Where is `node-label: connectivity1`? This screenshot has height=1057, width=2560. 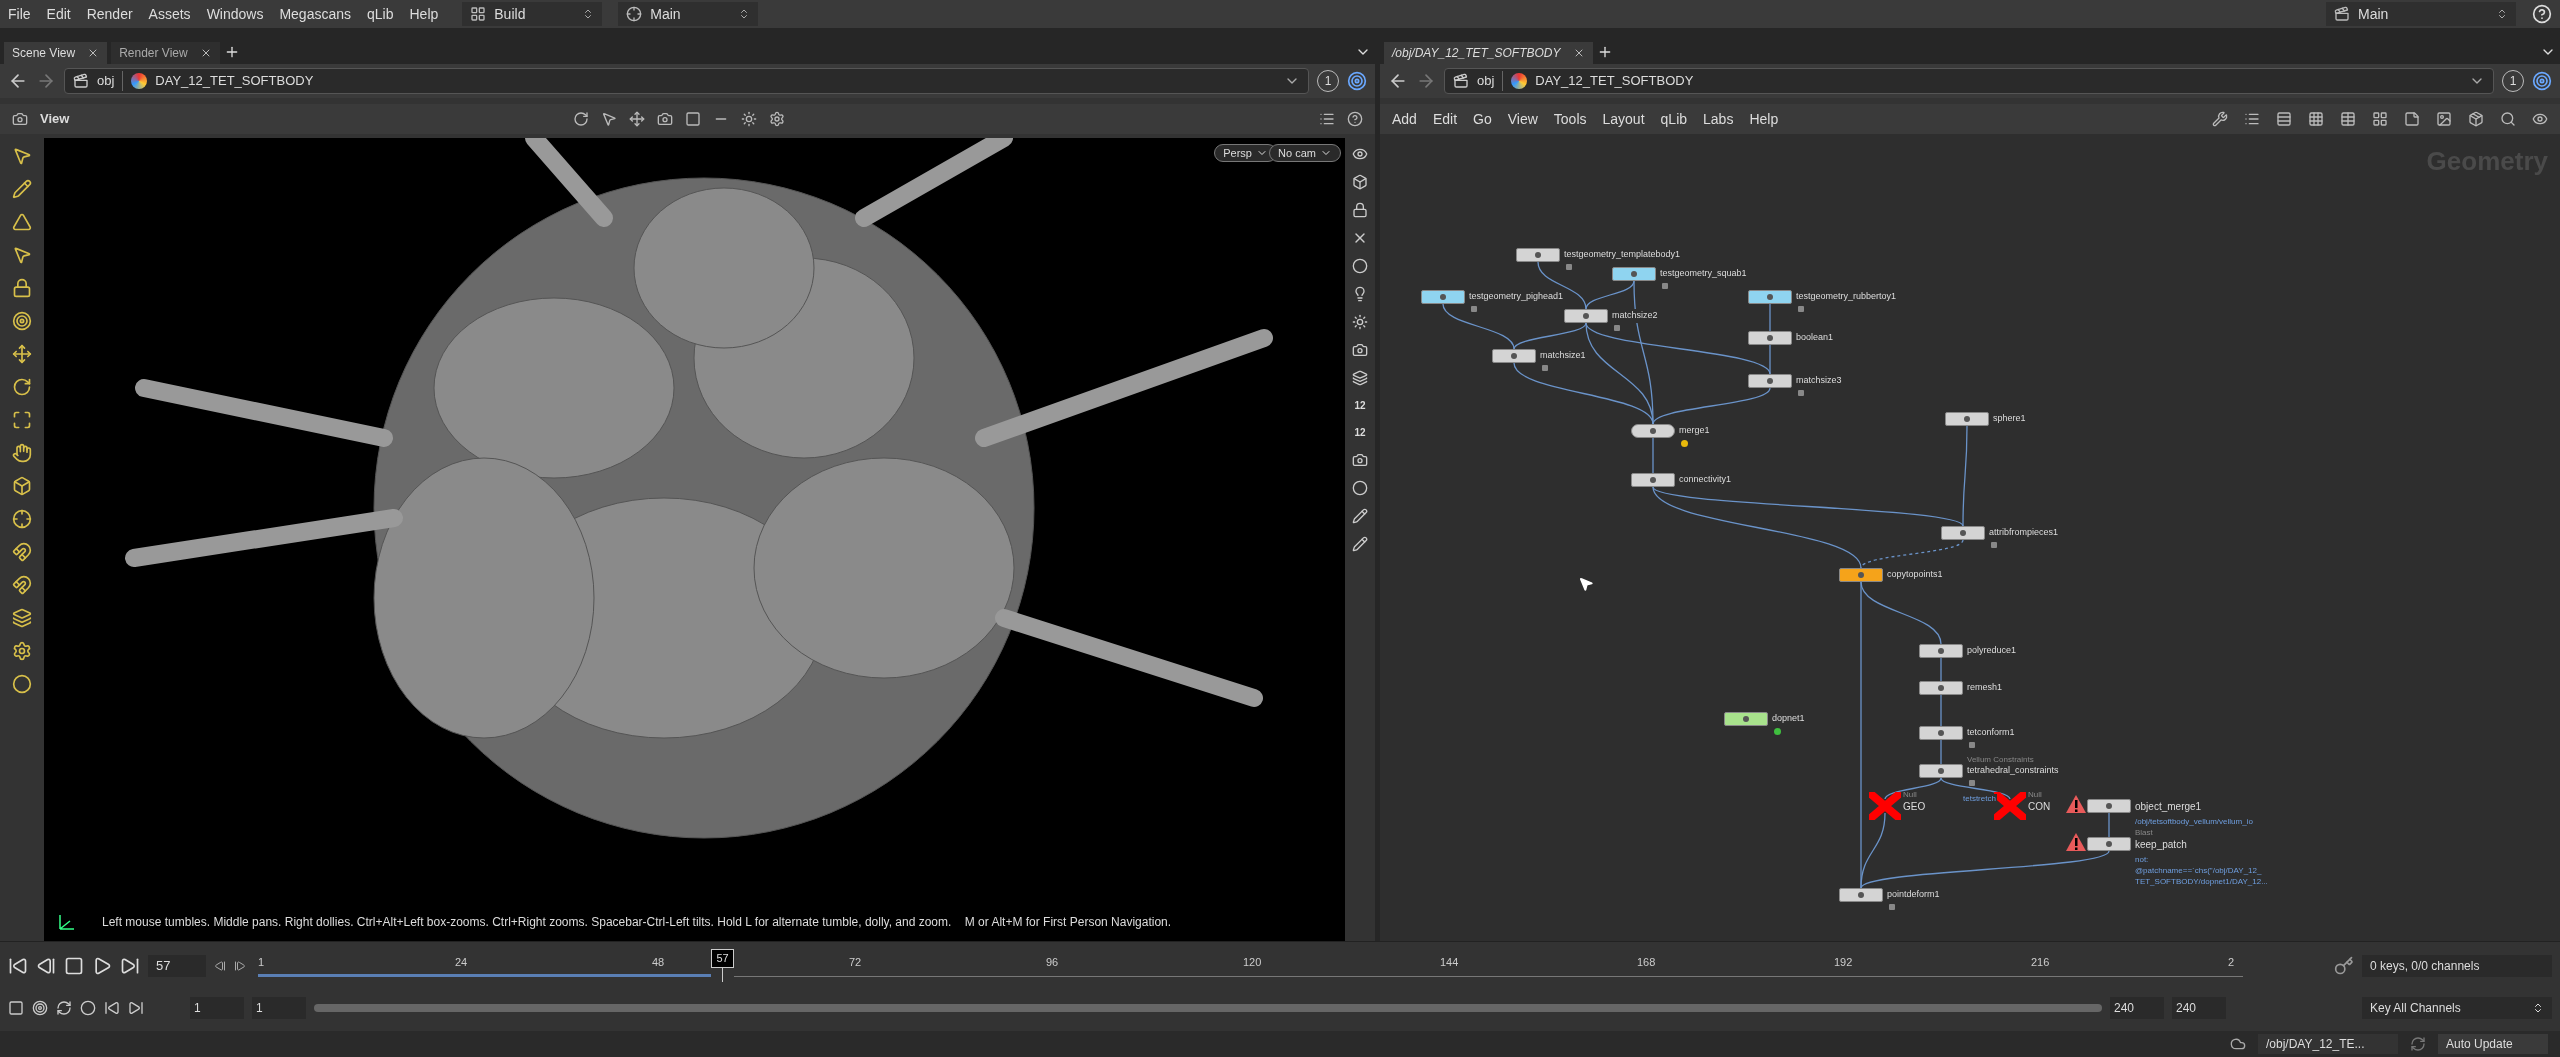 node-label: connectivity1 is located at coordinates (1705, 480).